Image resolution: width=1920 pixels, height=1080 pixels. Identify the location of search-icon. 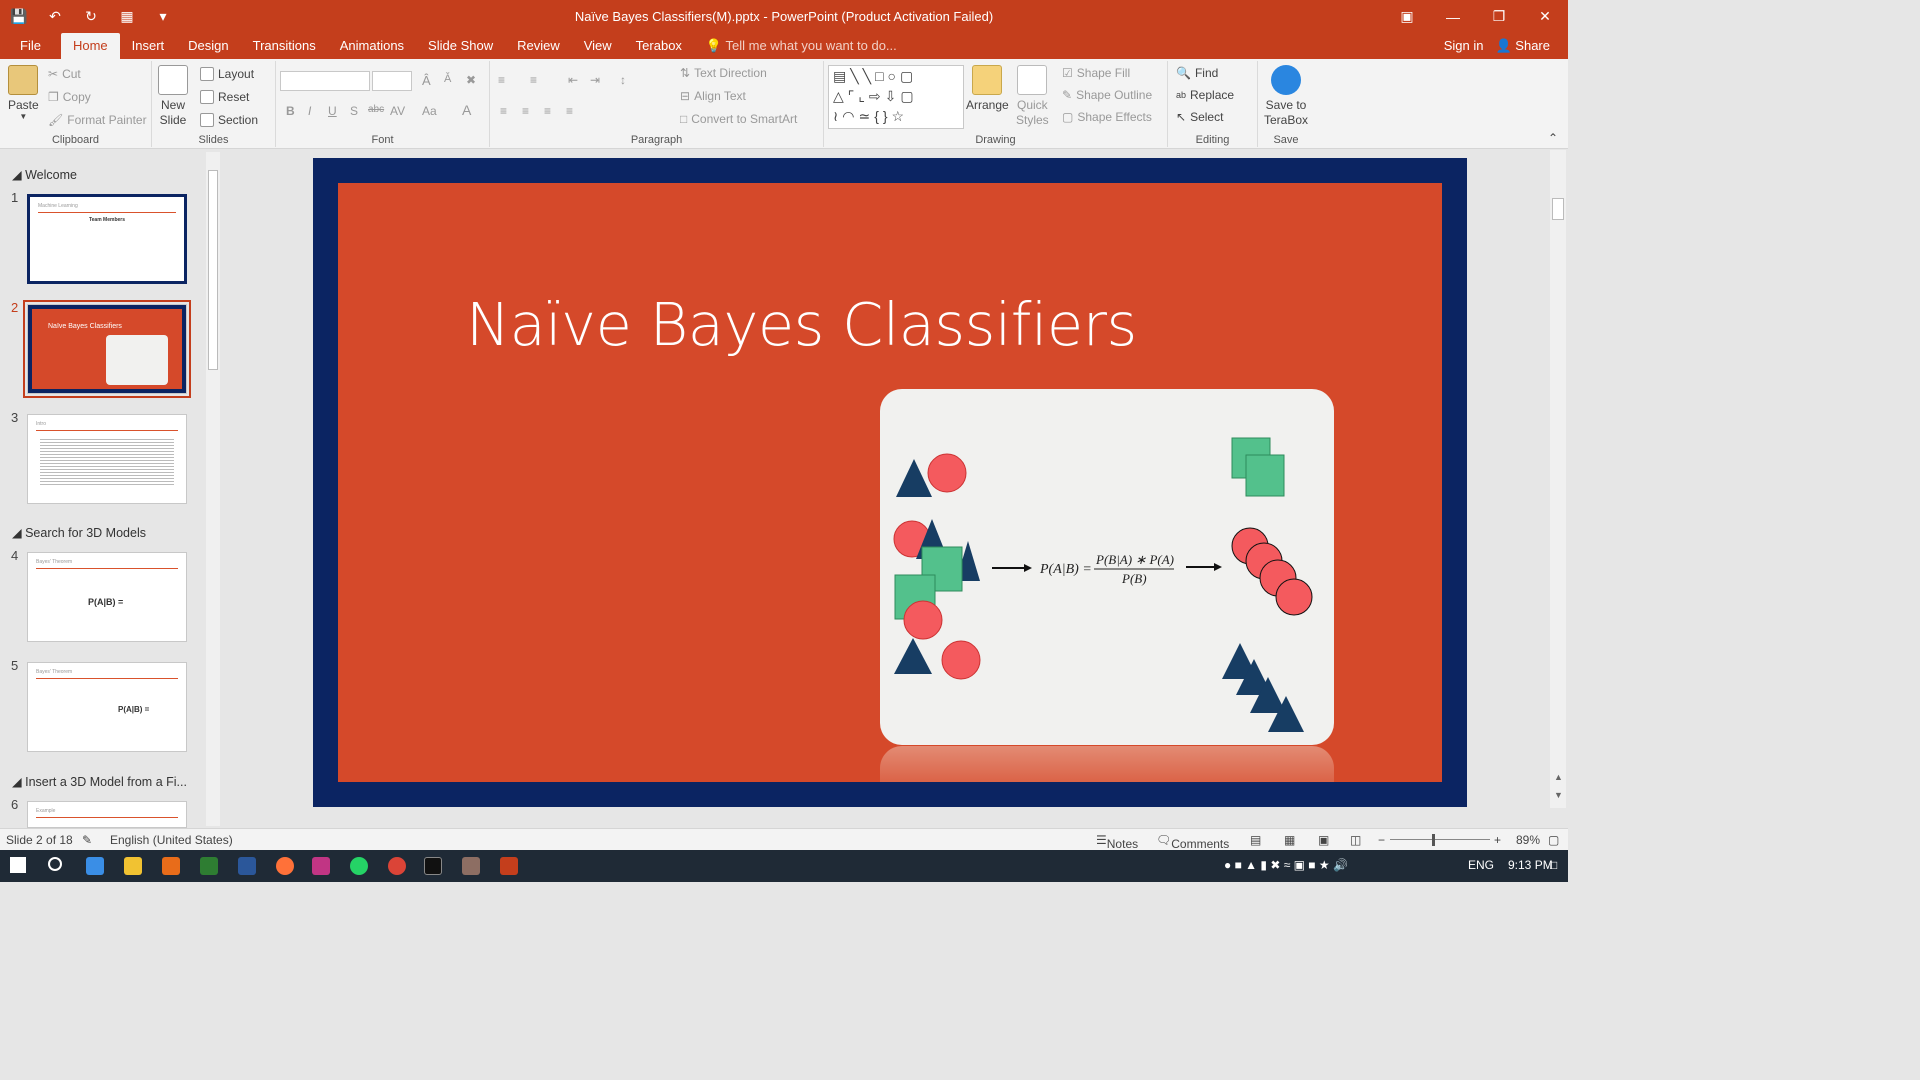
(55, 864).